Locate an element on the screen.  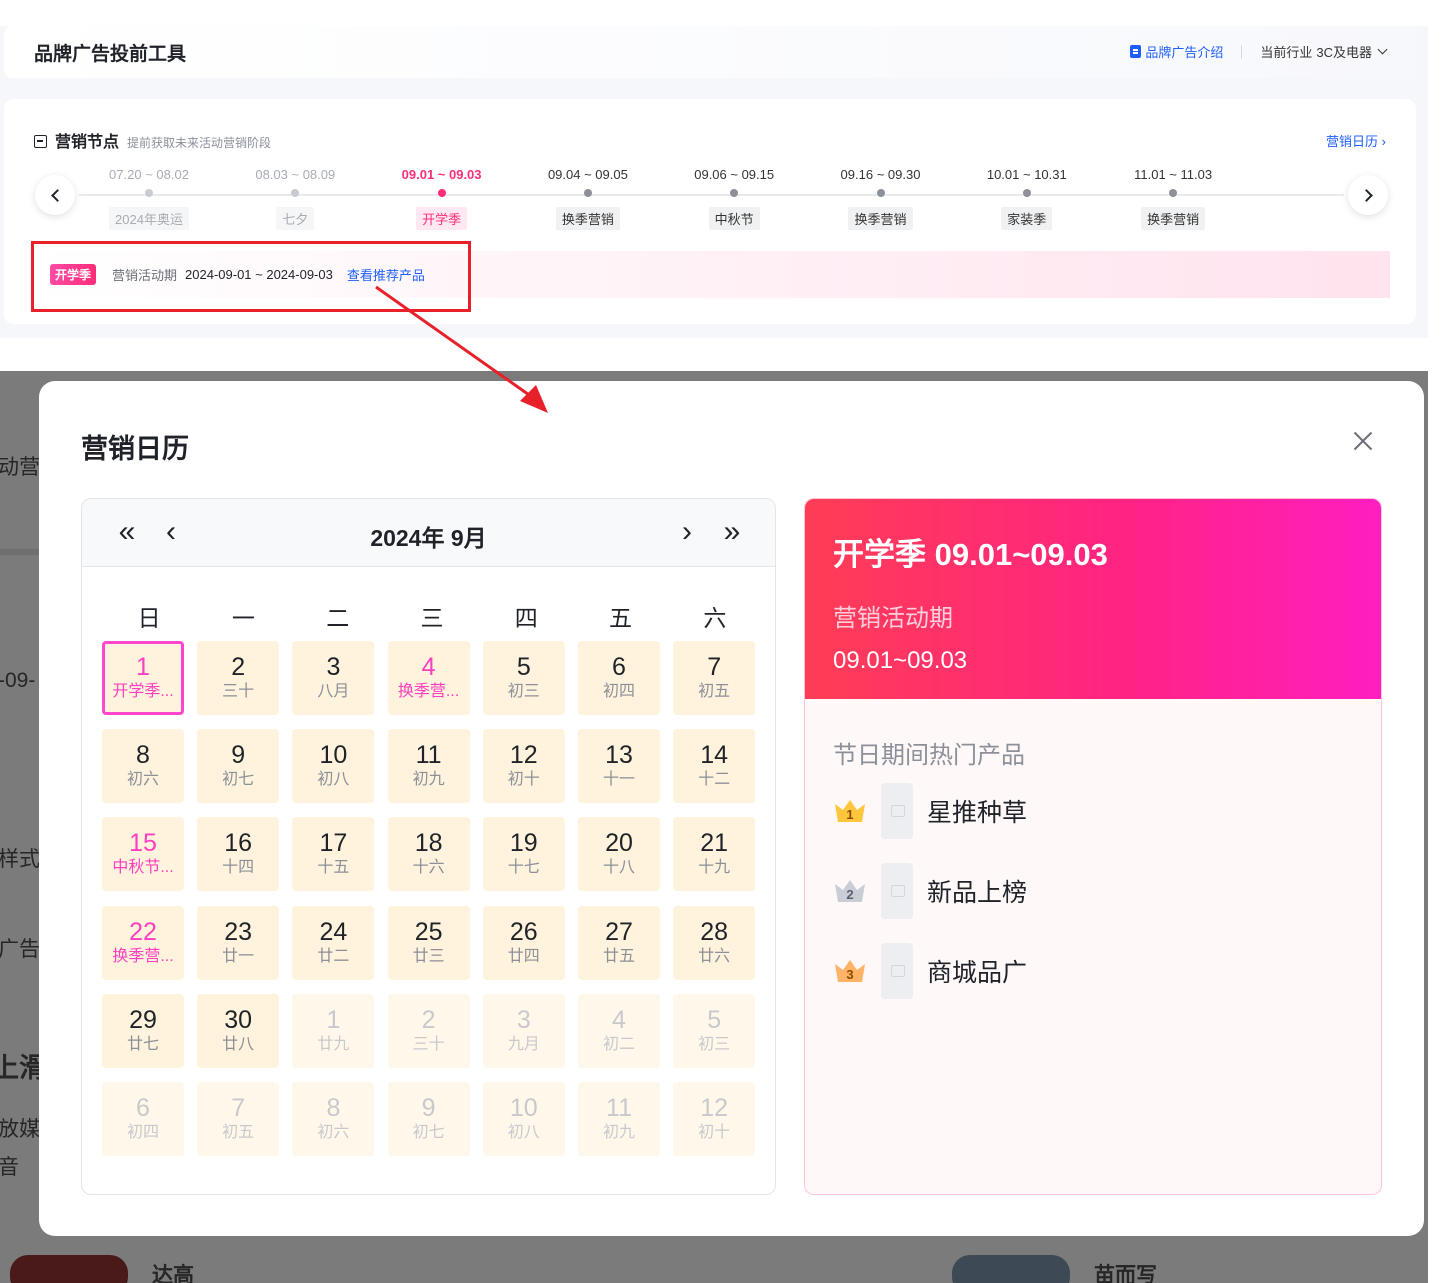
calendar-day: 17 十五 is located at coordinates (333, 854).